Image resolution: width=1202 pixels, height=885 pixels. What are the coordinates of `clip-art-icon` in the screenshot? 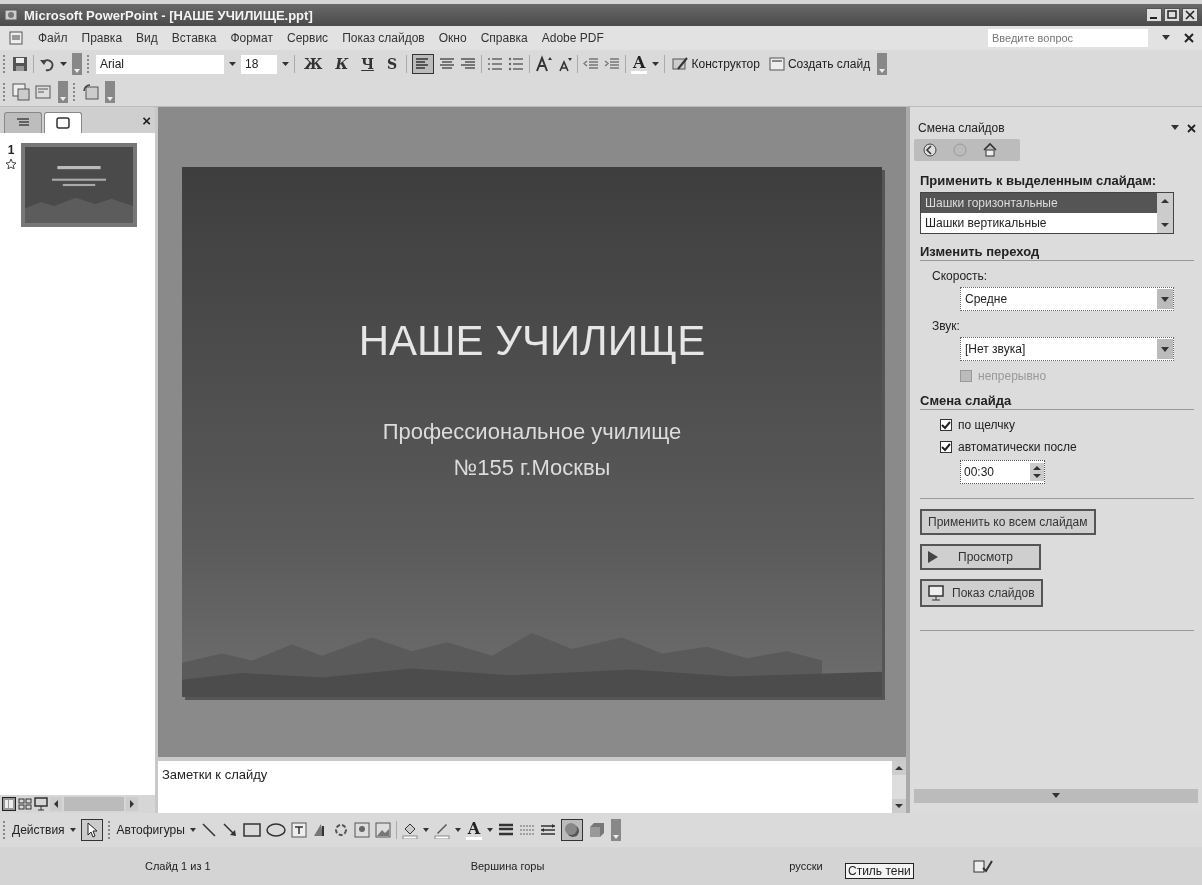 It's located at (361, 830).